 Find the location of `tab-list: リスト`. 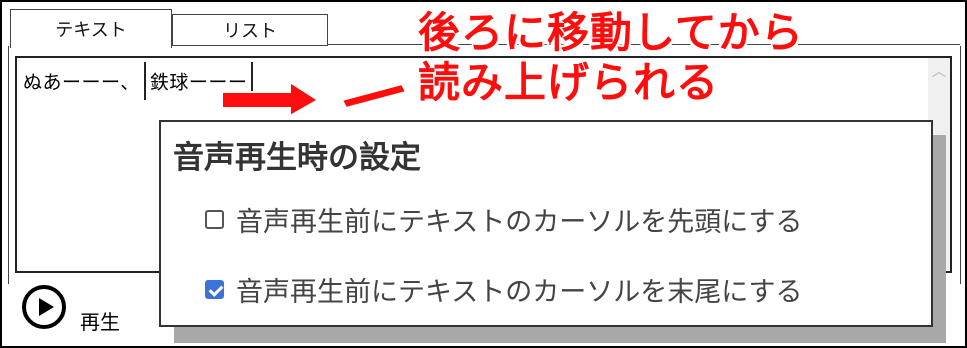

tab-list: リスト is located at coordinates (250, 30).